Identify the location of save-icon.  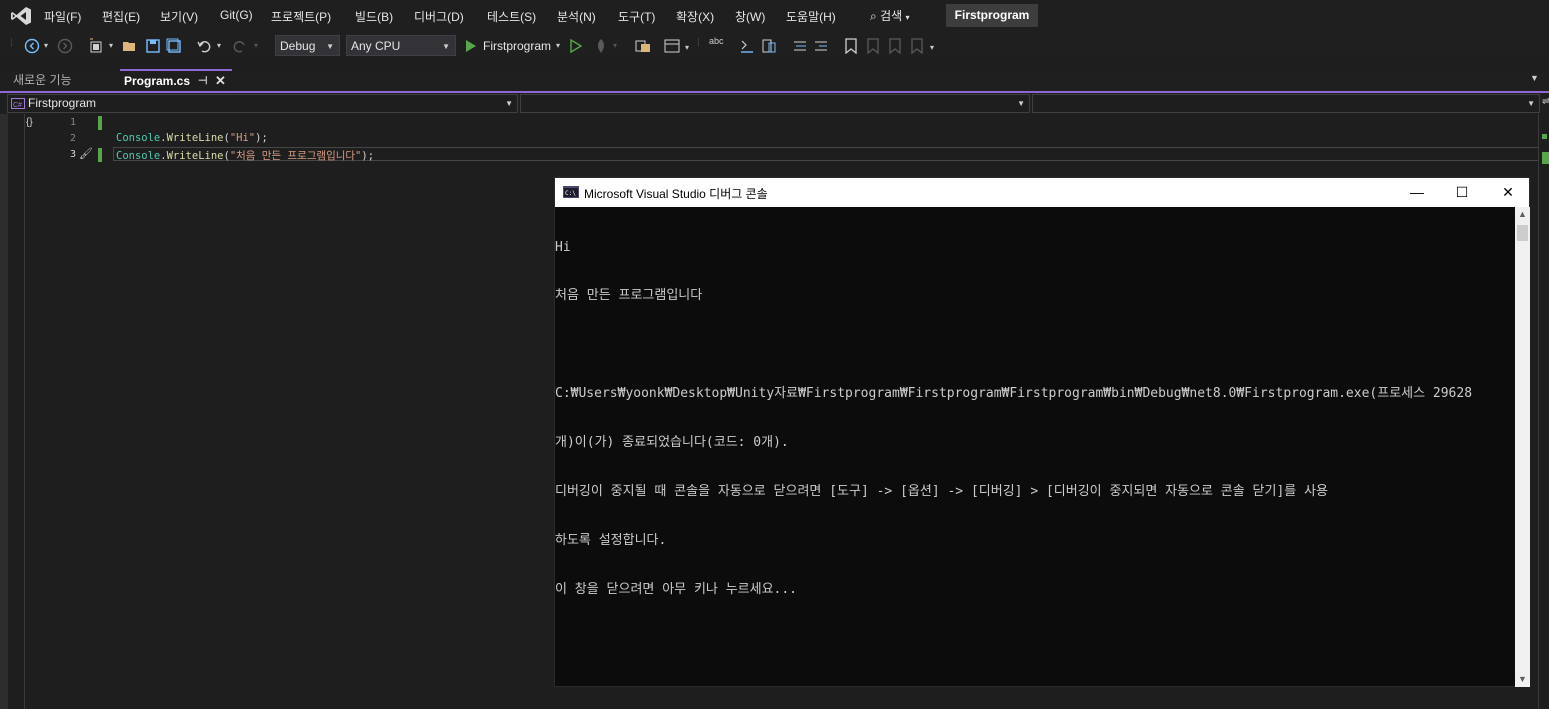
(153, 46).